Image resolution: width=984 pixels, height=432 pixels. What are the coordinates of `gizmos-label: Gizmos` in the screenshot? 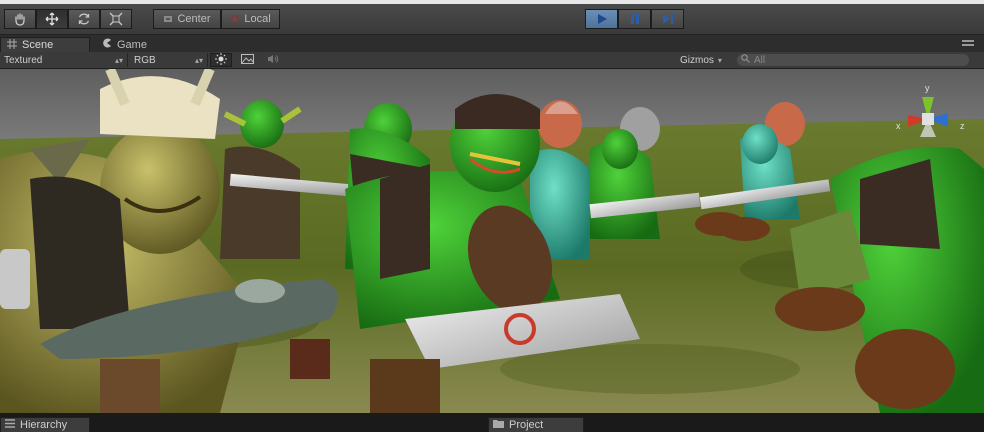 It's located at (697, 60).